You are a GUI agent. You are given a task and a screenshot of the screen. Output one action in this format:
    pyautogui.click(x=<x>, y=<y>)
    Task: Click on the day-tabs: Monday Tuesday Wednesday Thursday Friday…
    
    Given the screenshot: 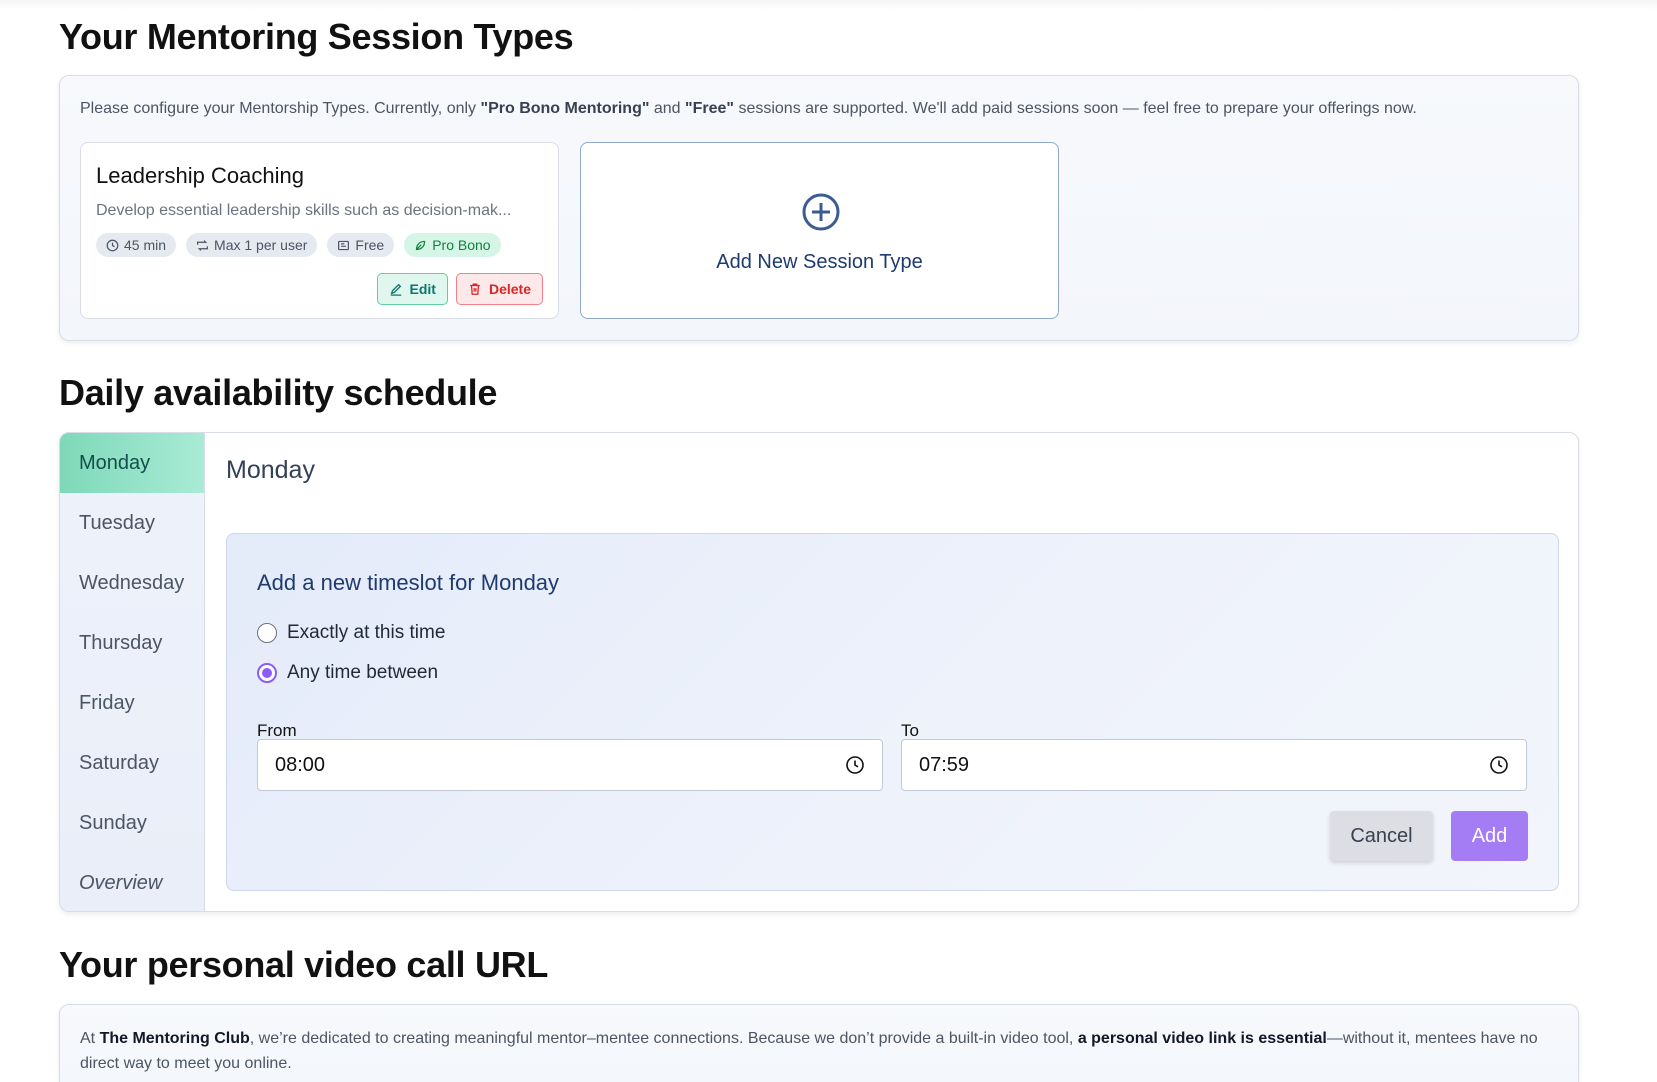 What is the action you would take?
    pyautogui.click(x=132, y=672)
    